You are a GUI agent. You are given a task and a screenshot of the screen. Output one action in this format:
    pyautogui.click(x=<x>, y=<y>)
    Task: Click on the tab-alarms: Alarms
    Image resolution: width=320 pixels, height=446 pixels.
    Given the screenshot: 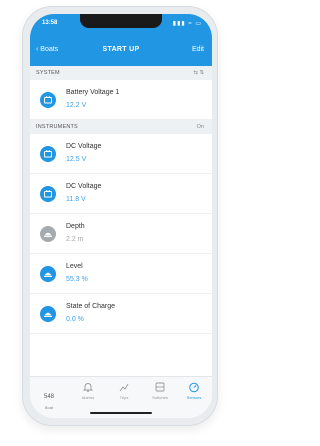 What is the action you would take?
    pyautogui.click(x=88, y=396)
    